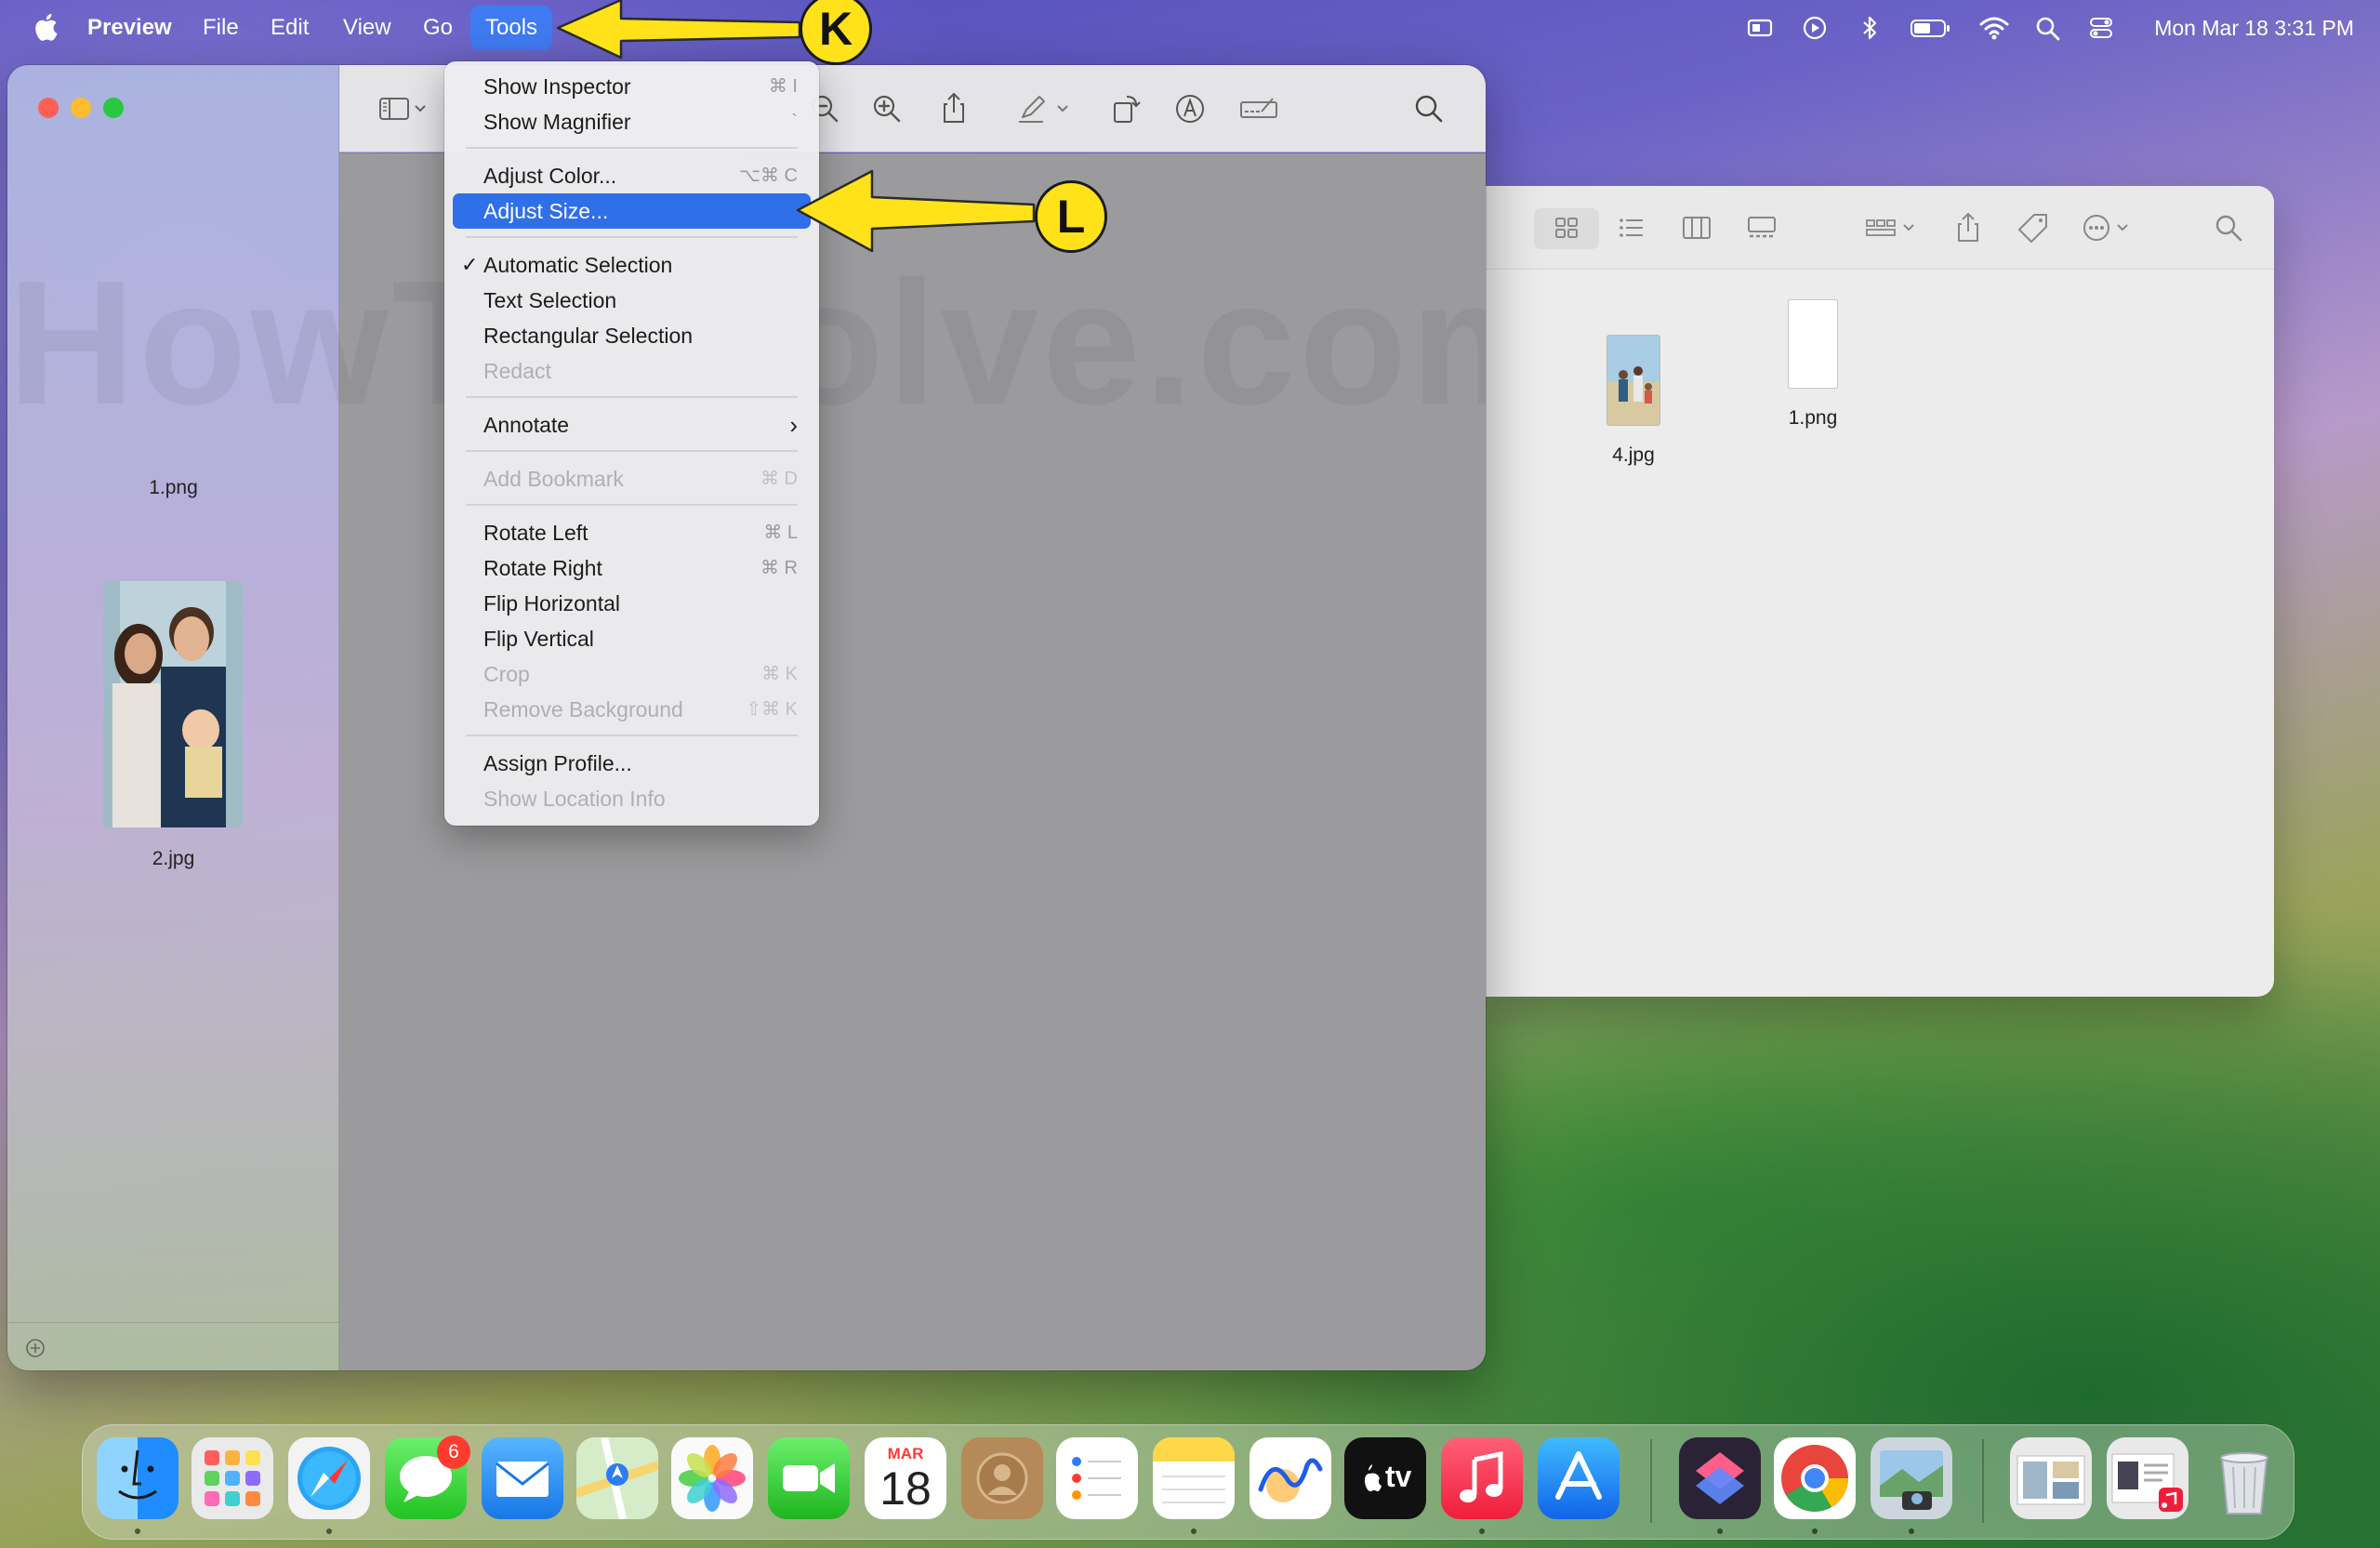 Image resolution: width=2380 pixels, height=1548 pixels. What do you see at coordinates (632, 121) in the screenshot?
I see `menu-item-show-magnifier: Show Magnifier `` at bounding box center [632, 121].